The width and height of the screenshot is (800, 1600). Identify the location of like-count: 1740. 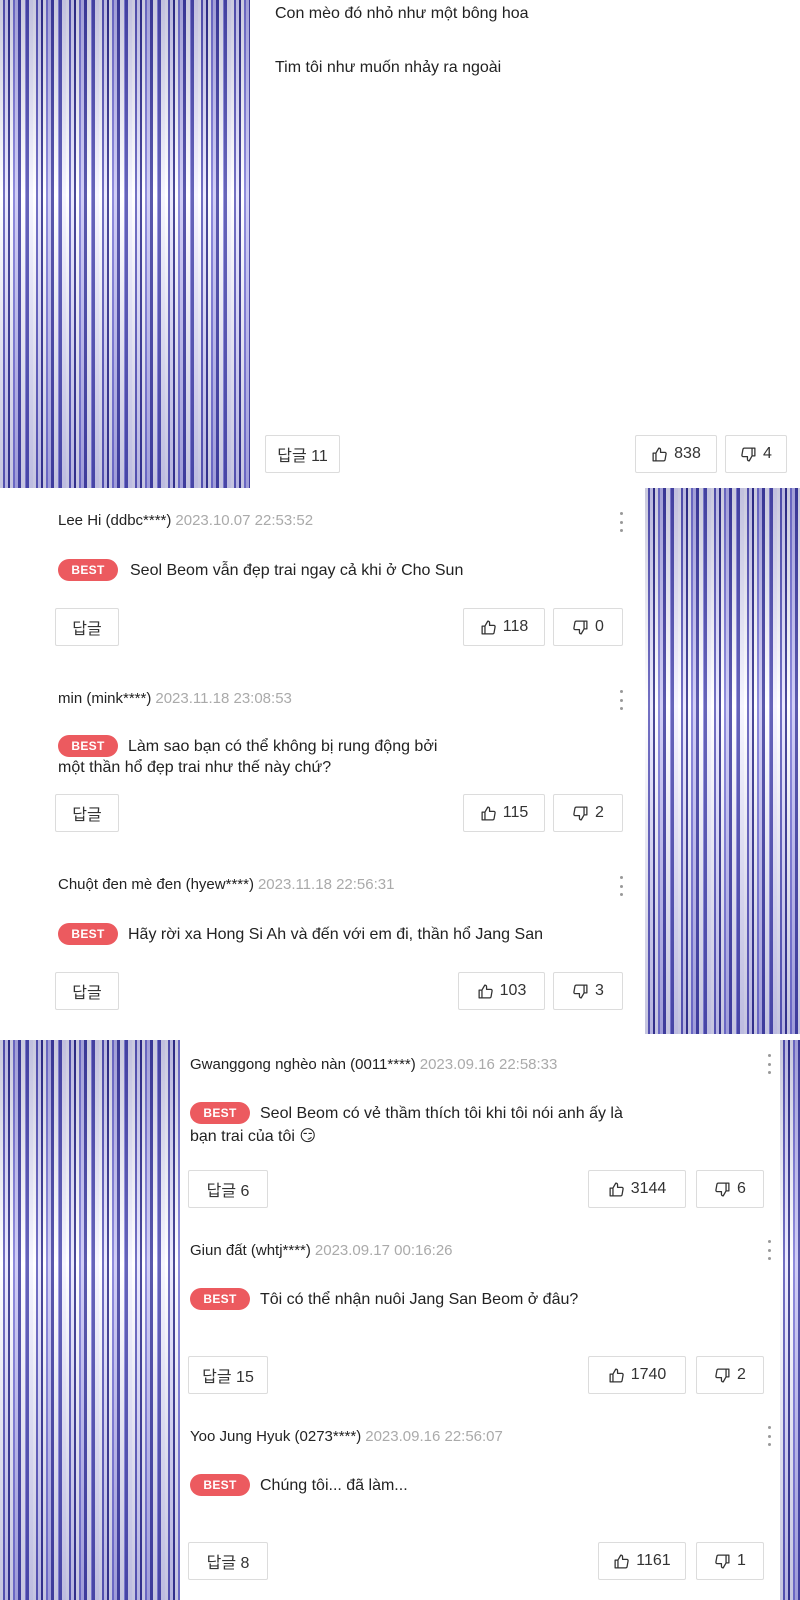
(648, 1374).